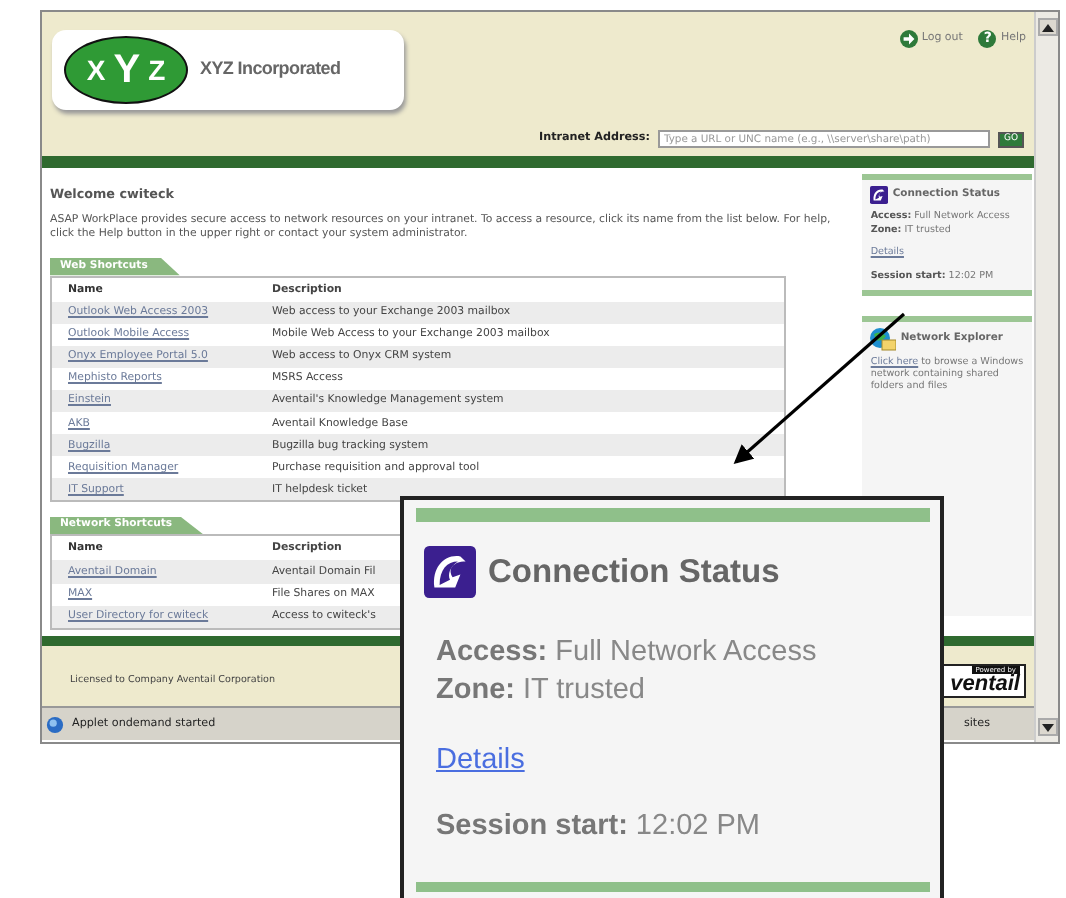 Image resolution: width=1066 pixels, height=898 pixels. Describe the element at coordinates (1047, 27) in the screenshot. I see `up-arrow-icon` at that location.